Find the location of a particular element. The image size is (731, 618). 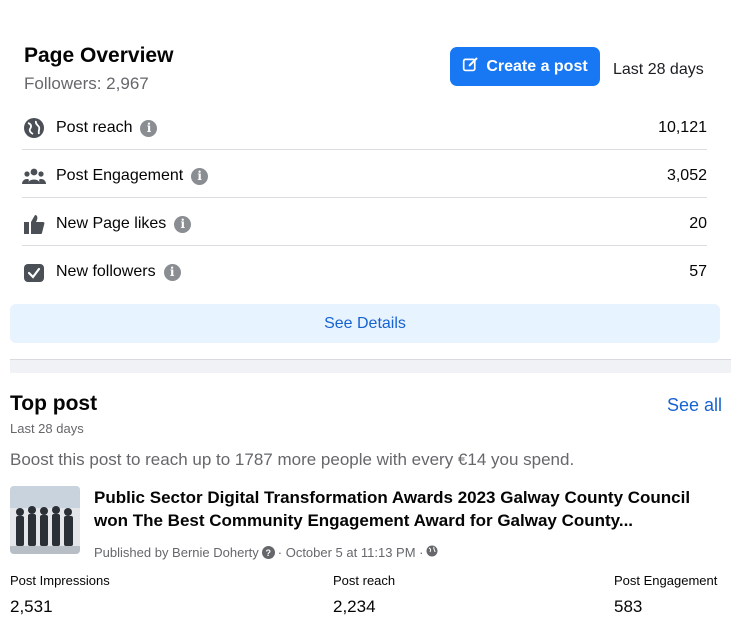

metric-row-new-page-likes: New Page likes i 20 is located at coordinates (364, 222).